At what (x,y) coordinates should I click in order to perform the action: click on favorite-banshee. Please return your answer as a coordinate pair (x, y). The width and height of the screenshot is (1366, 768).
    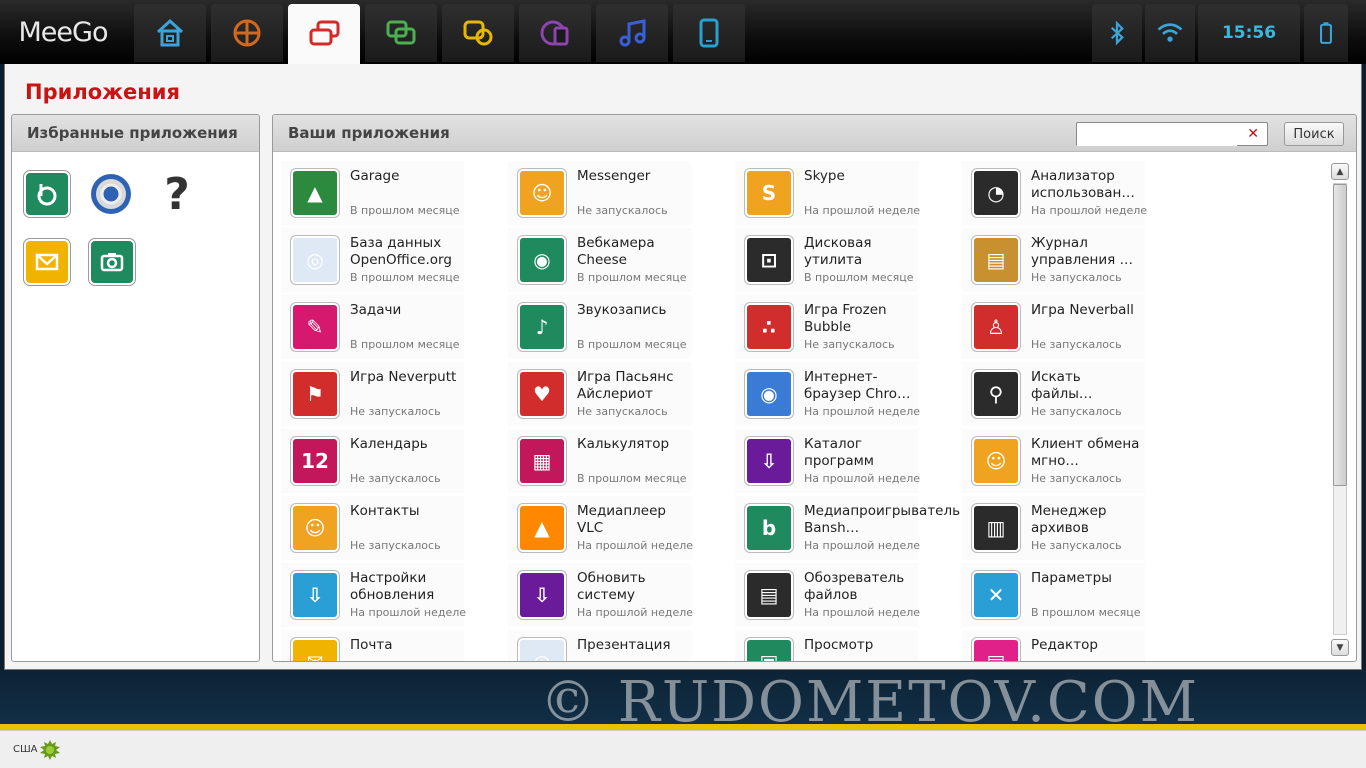
    Looking at the image, I should click on (47, 194).